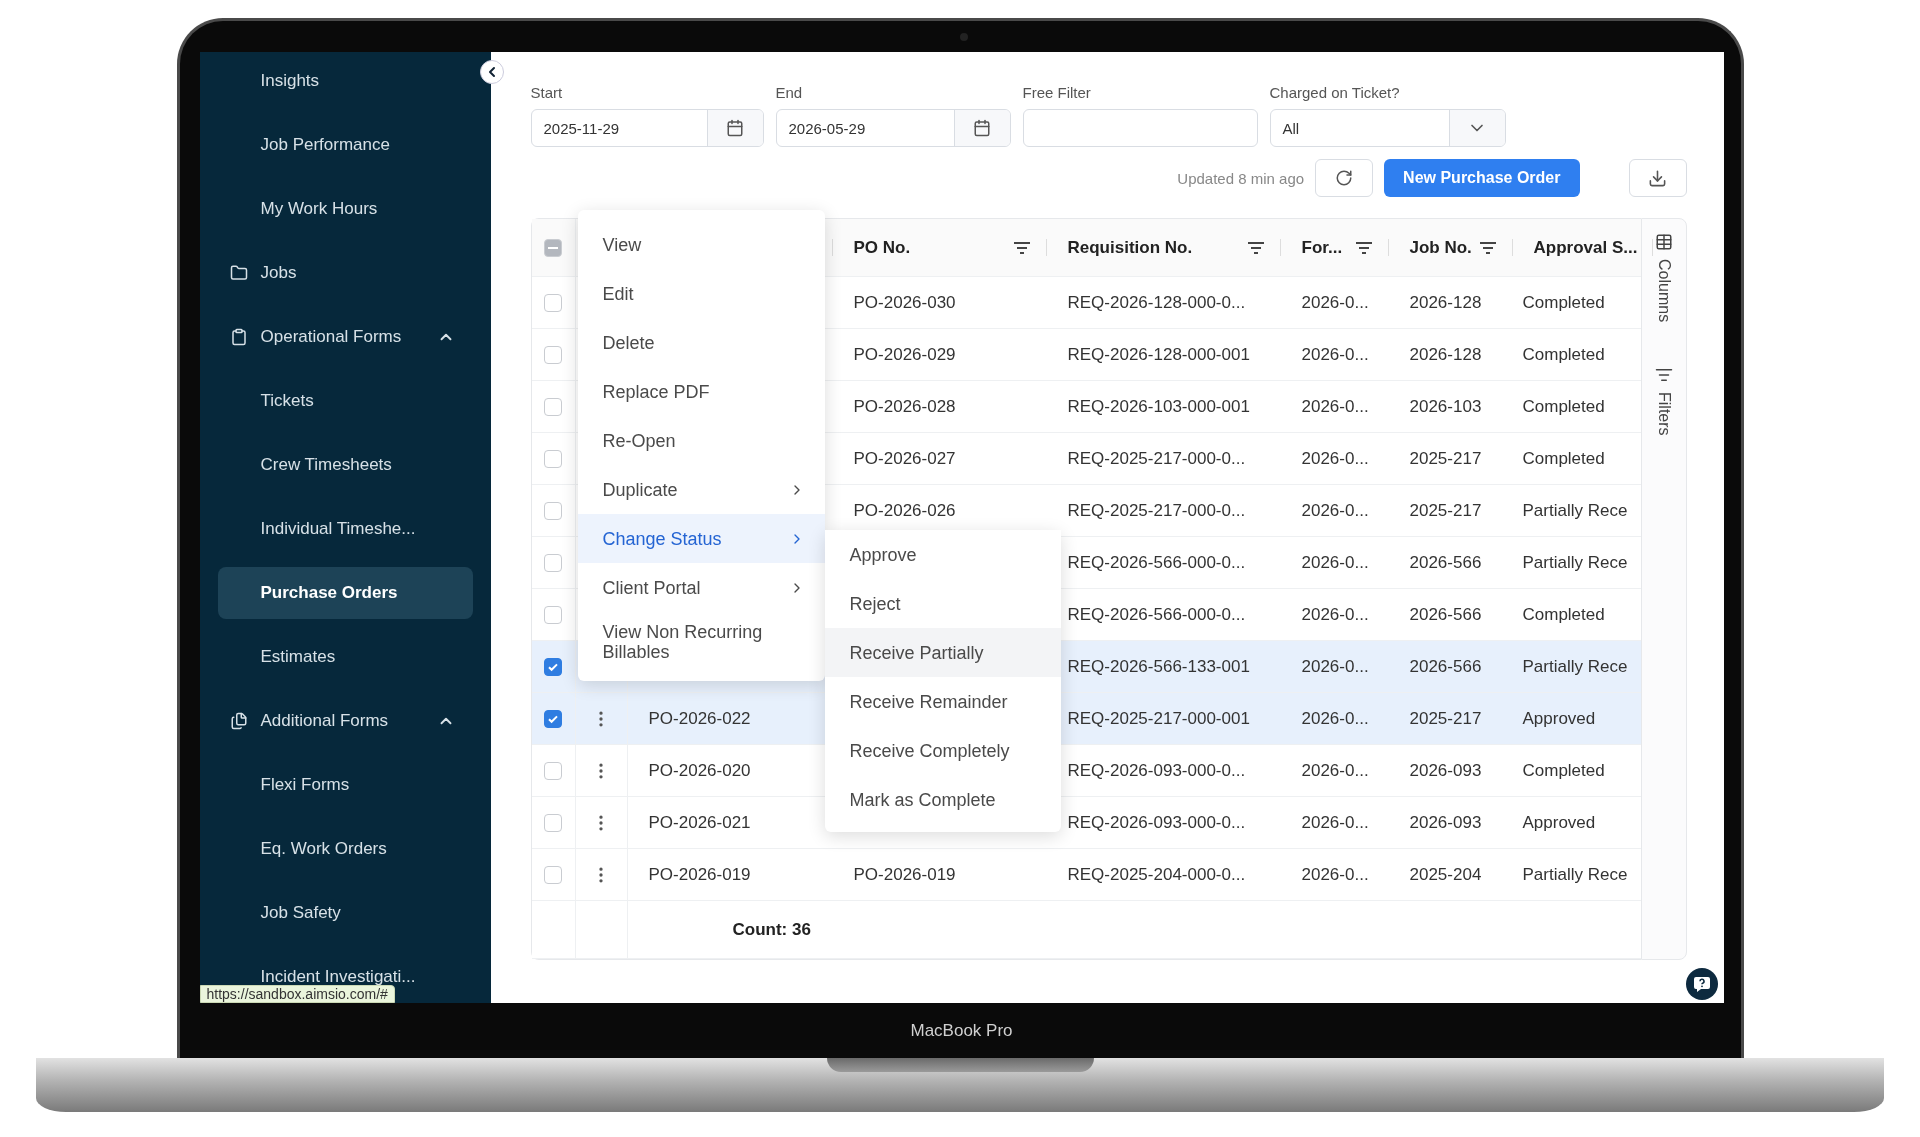 The image size is (1920, 1137). Describe the element at coordinates (789, 92) in the screenshot. I see `field-label: End` at that location.